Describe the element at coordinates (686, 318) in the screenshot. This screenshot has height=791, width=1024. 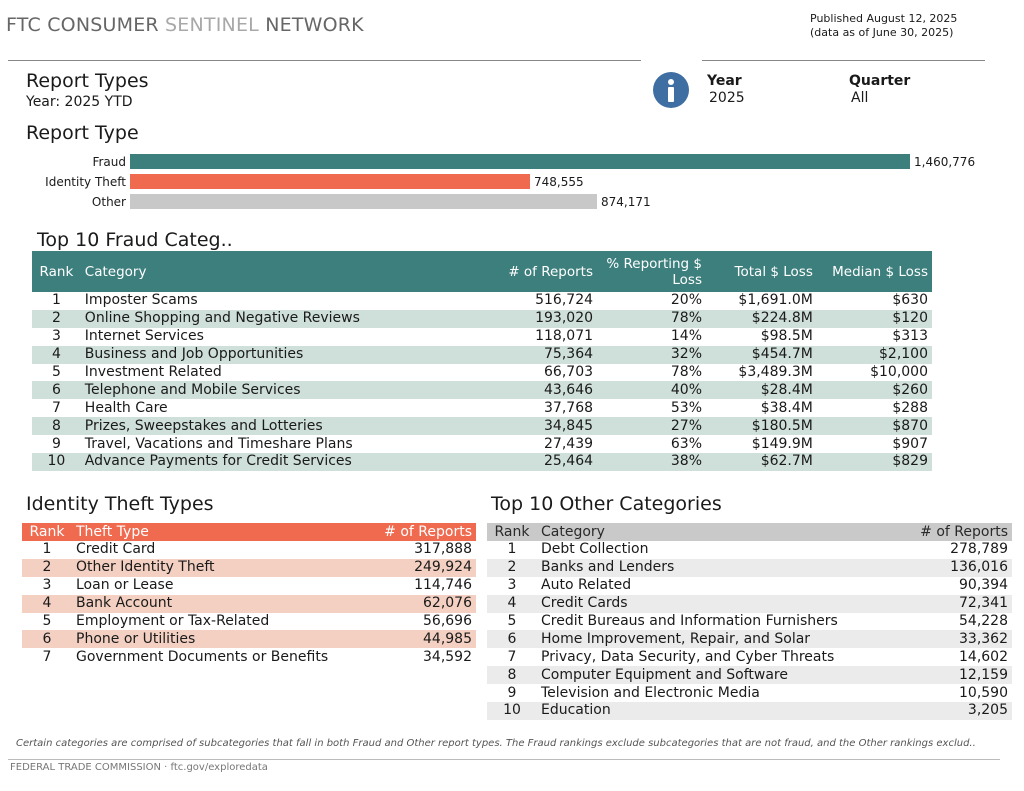
I see `cell-pct-loss: 78%` at that location.